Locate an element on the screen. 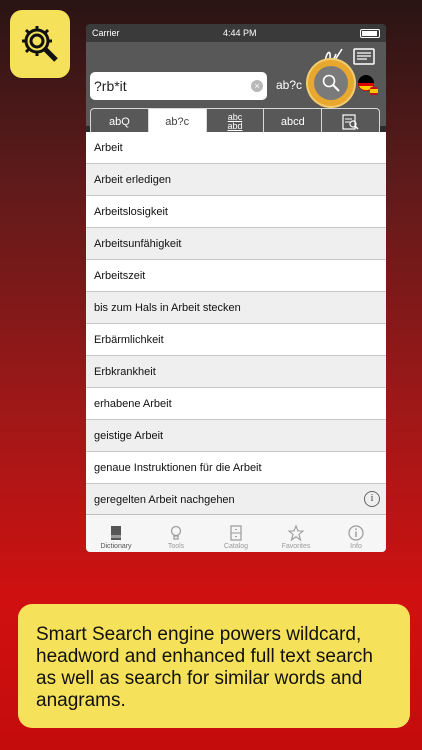 Image resolution: width=422 pixels, height=750 pixels. search-button is located at coordinates (331, 83).